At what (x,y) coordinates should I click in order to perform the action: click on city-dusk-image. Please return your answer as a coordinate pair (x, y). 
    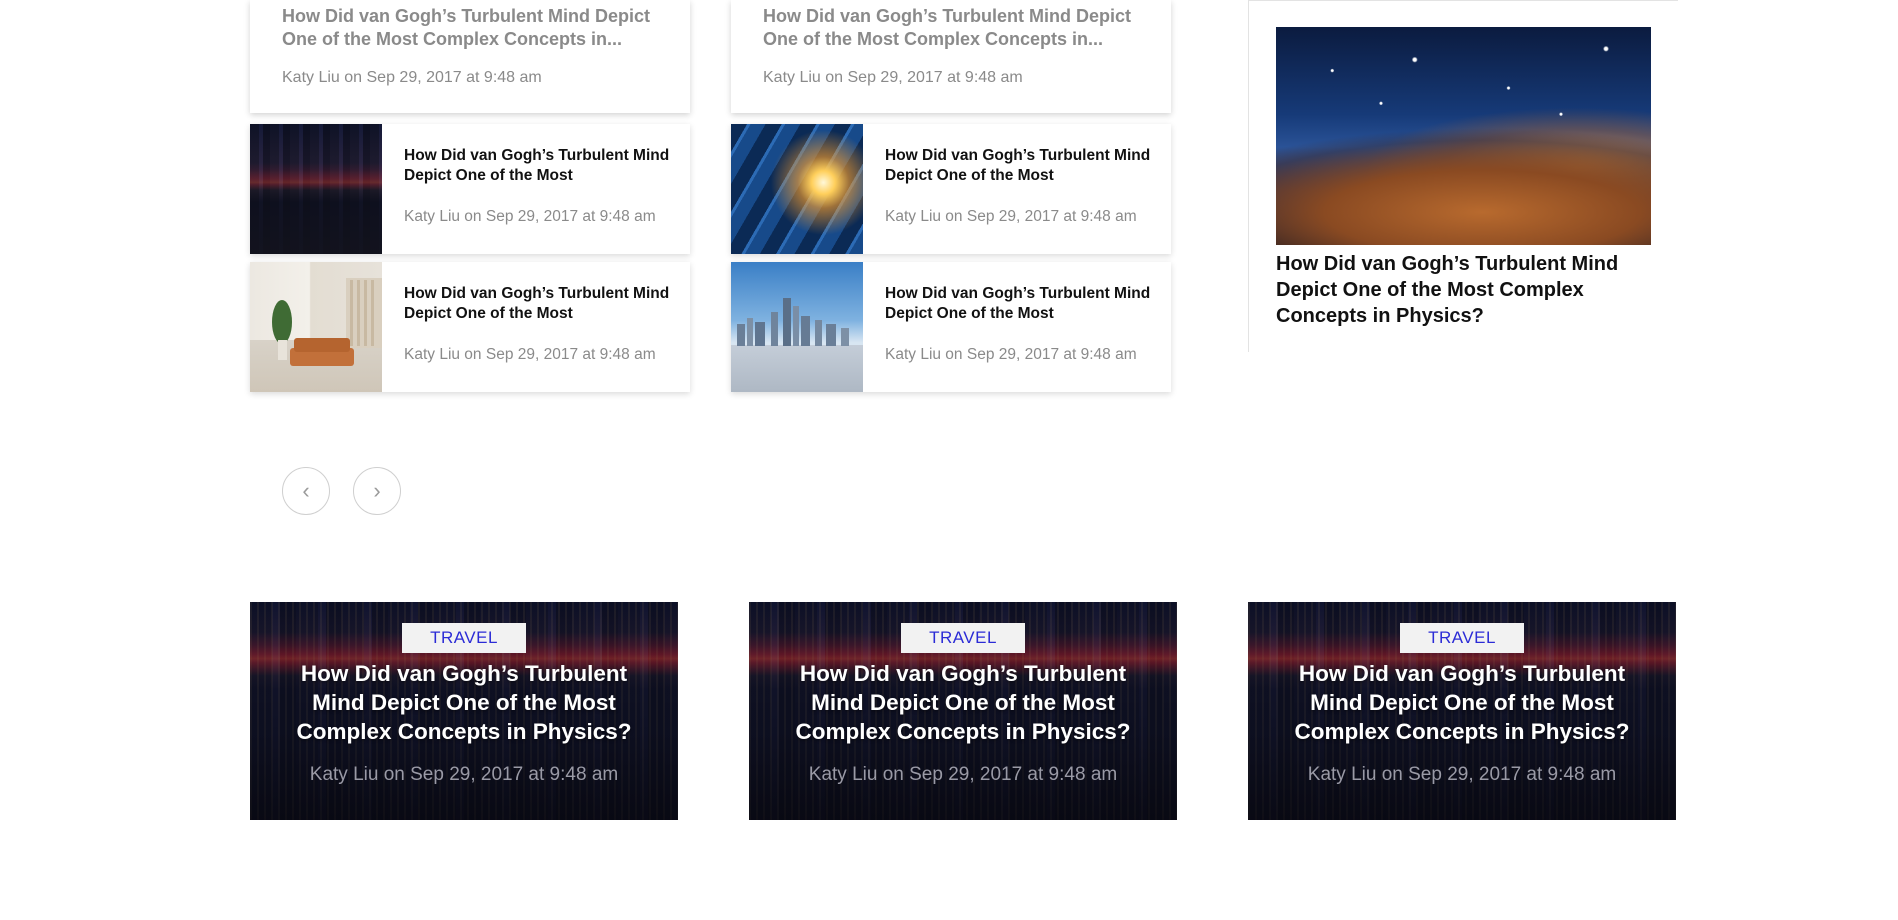
    Looking at the image, I should click on (316, 189).